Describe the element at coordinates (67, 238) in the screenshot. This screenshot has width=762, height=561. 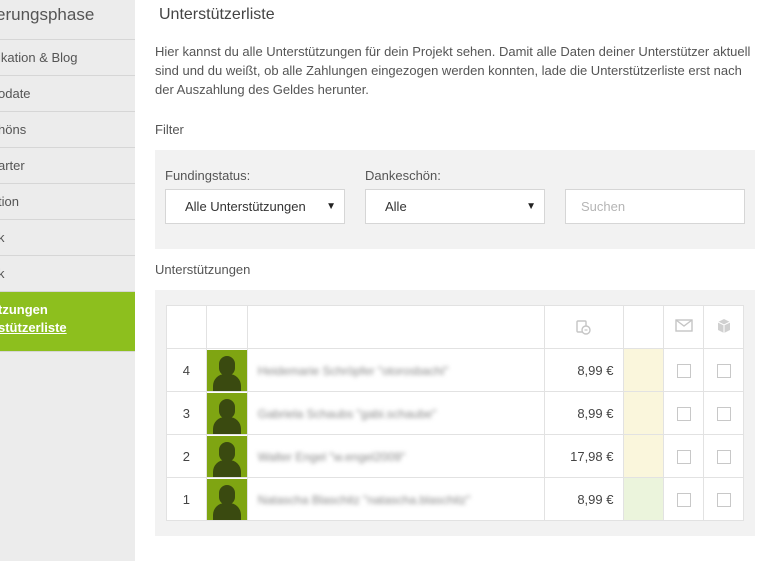
I see `sidebar-item-k1: k` at that location.